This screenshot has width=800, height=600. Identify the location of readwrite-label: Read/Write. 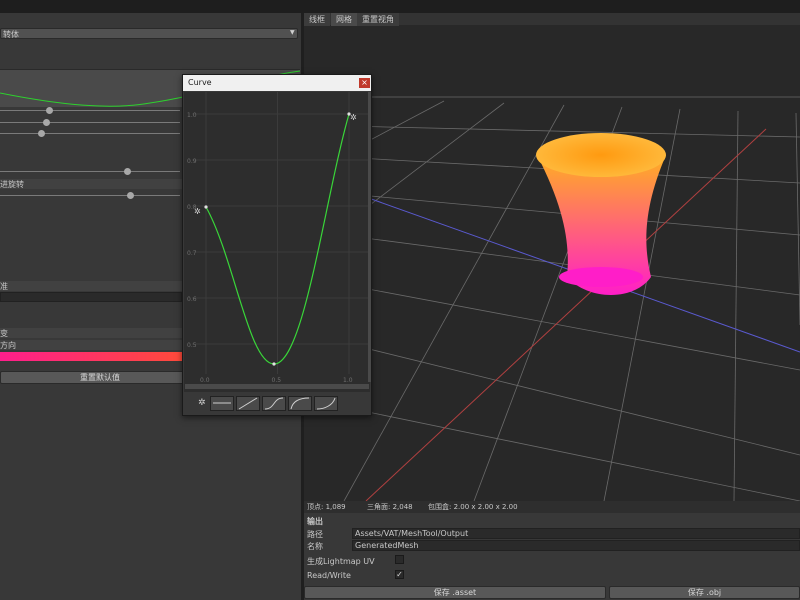
(329, 575).